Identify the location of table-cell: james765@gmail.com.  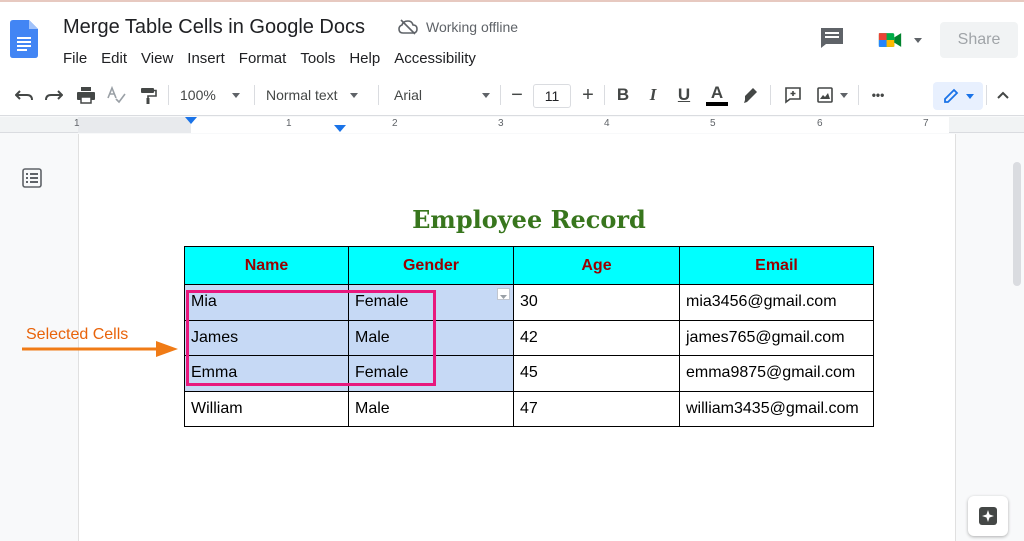
(776, 337).